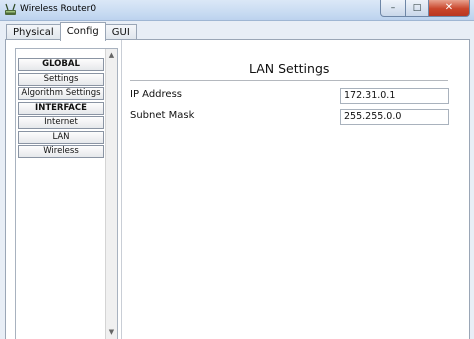 Image resolution: width=474 pixels, height=339 pixels. What do you see at coordinates (120, 32) in the screenshot?
I see `tab-gui: GUI` at bounding box center [120, 32].